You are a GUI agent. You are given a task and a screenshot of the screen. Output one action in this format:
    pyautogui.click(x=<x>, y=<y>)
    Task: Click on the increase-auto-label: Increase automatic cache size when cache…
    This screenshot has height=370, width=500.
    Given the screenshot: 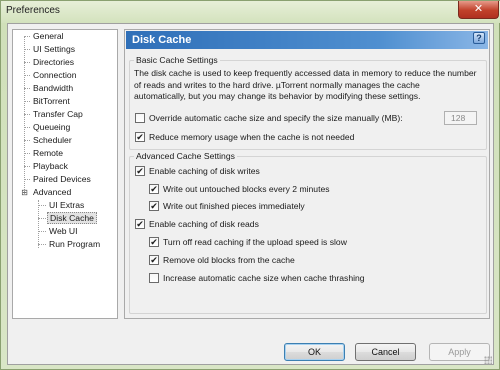 What is the action you would take?
    pyautogui.click(x=264, y=278)
    